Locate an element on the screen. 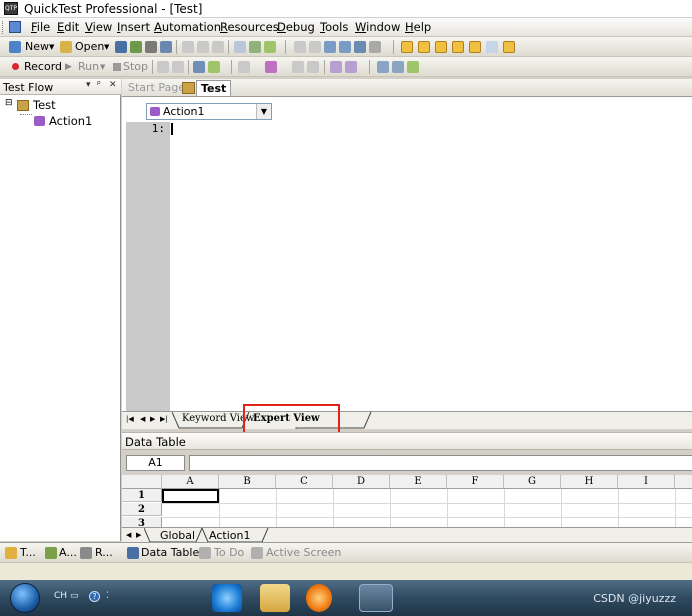 This screenshot has height=616, width=692. resources-toggle-icon is located at coordinates (424, 47).